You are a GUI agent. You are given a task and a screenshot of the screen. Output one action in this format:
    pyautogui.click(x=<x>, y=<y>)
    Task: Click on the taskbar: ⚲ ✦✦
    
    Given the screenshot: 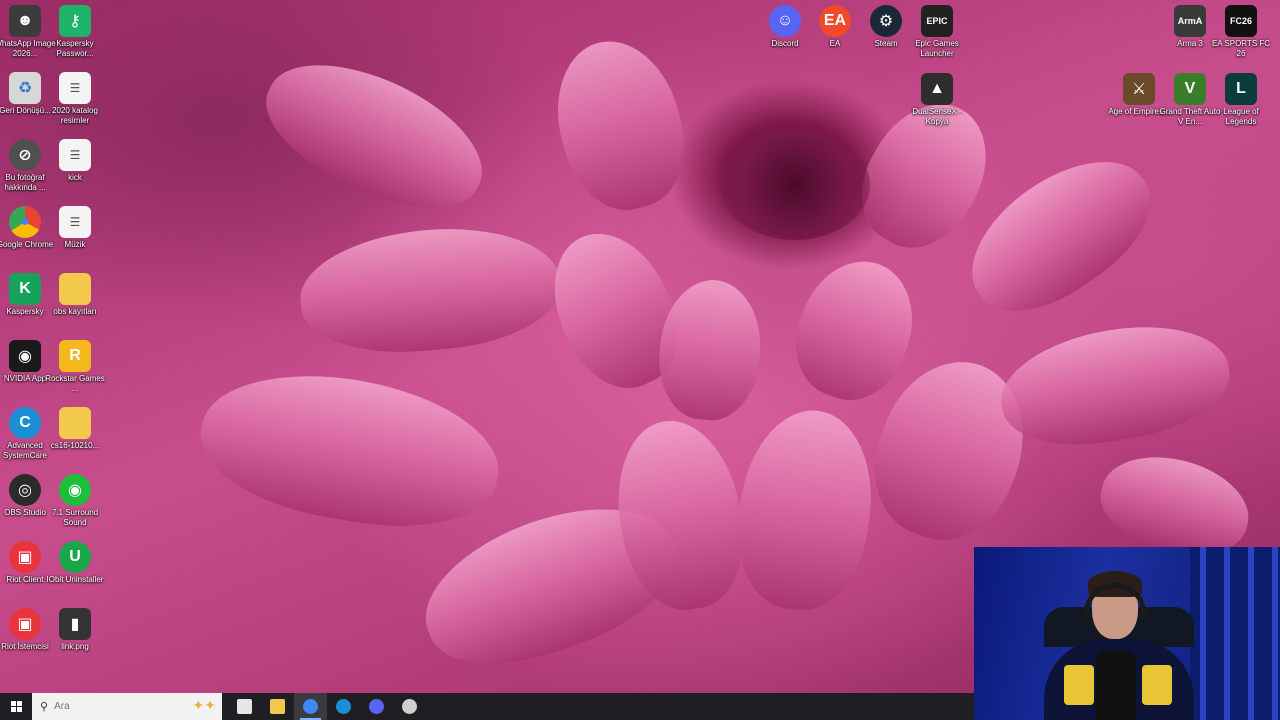 What is the action you would take?
    pyautogui.click(x=487, y=706)
    